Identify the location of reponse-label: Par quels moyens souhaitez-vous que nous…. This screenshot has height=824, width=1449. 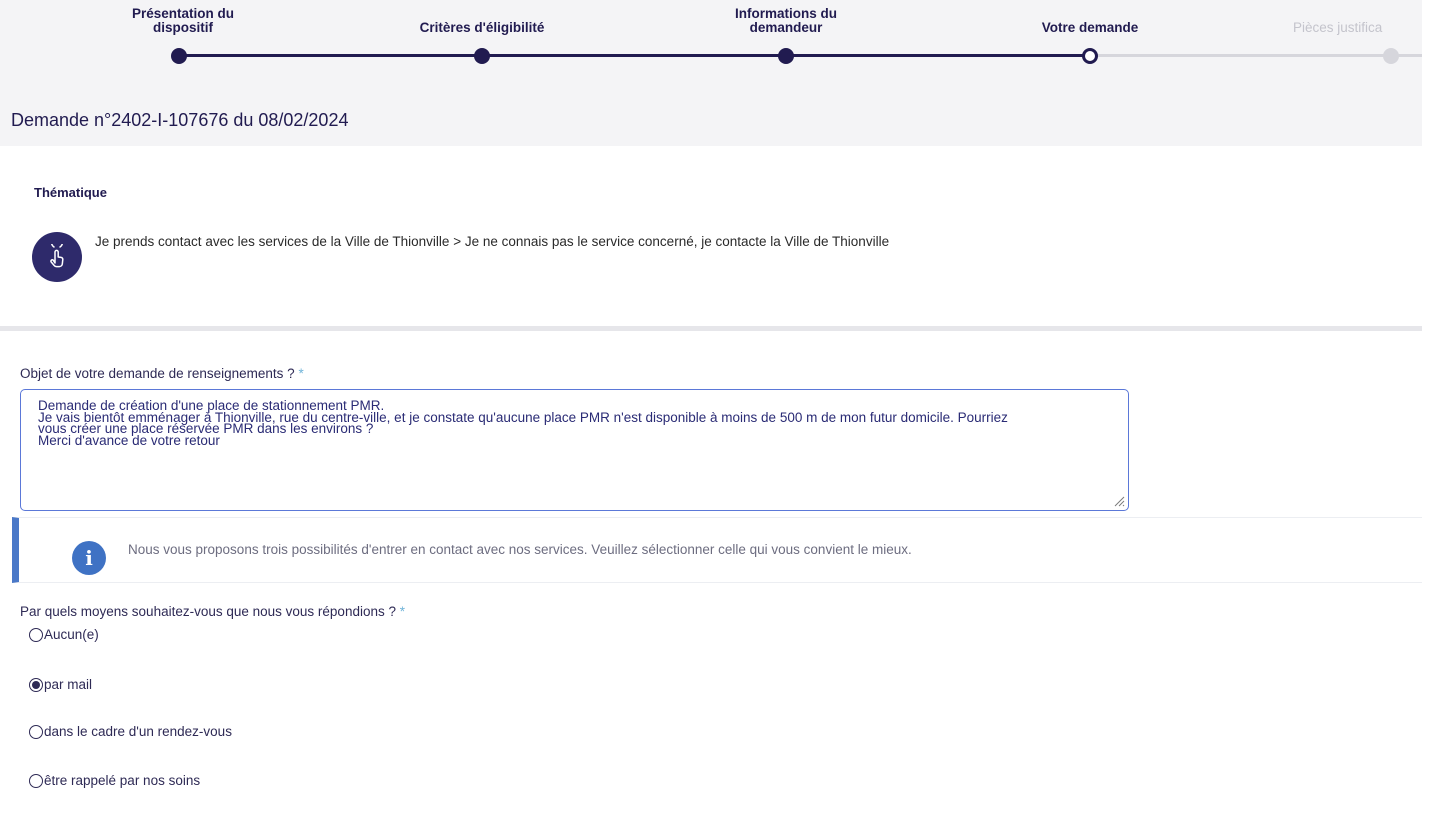
(212, 611).